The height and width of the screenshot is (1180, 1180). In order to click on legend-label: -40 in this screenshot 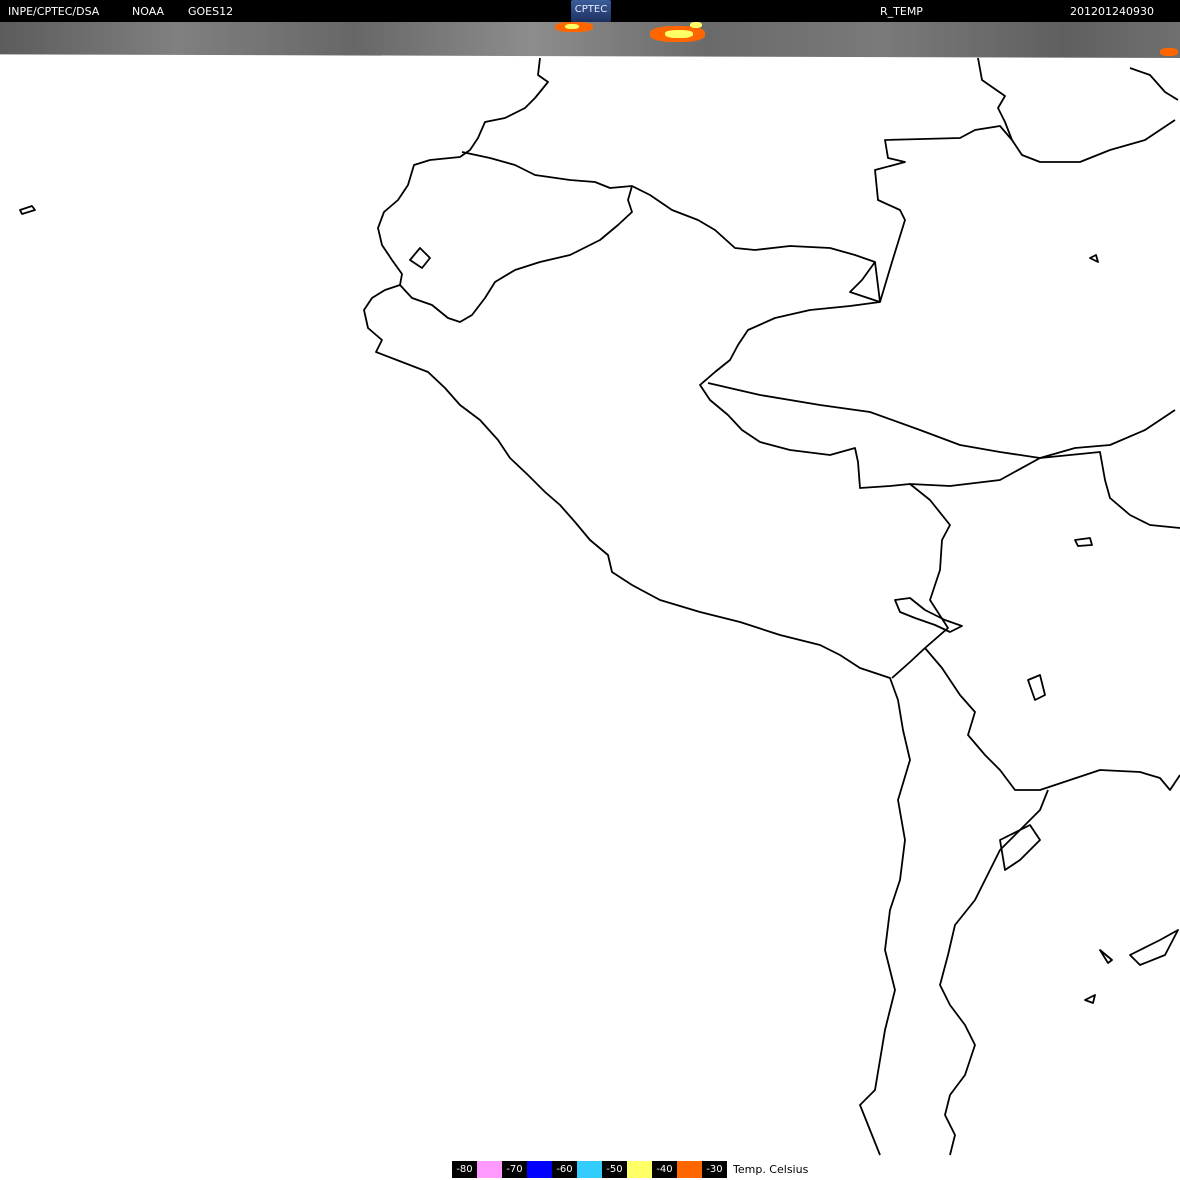, I will do `click(664, 1169)`.